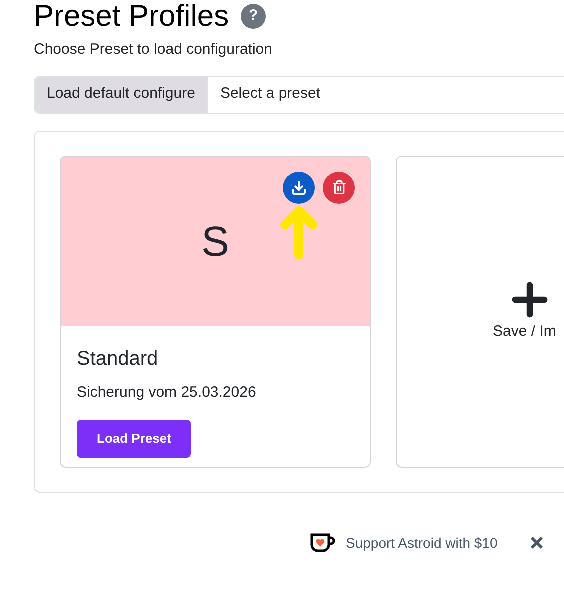  I want to click on download-icon, so click(299, 188).